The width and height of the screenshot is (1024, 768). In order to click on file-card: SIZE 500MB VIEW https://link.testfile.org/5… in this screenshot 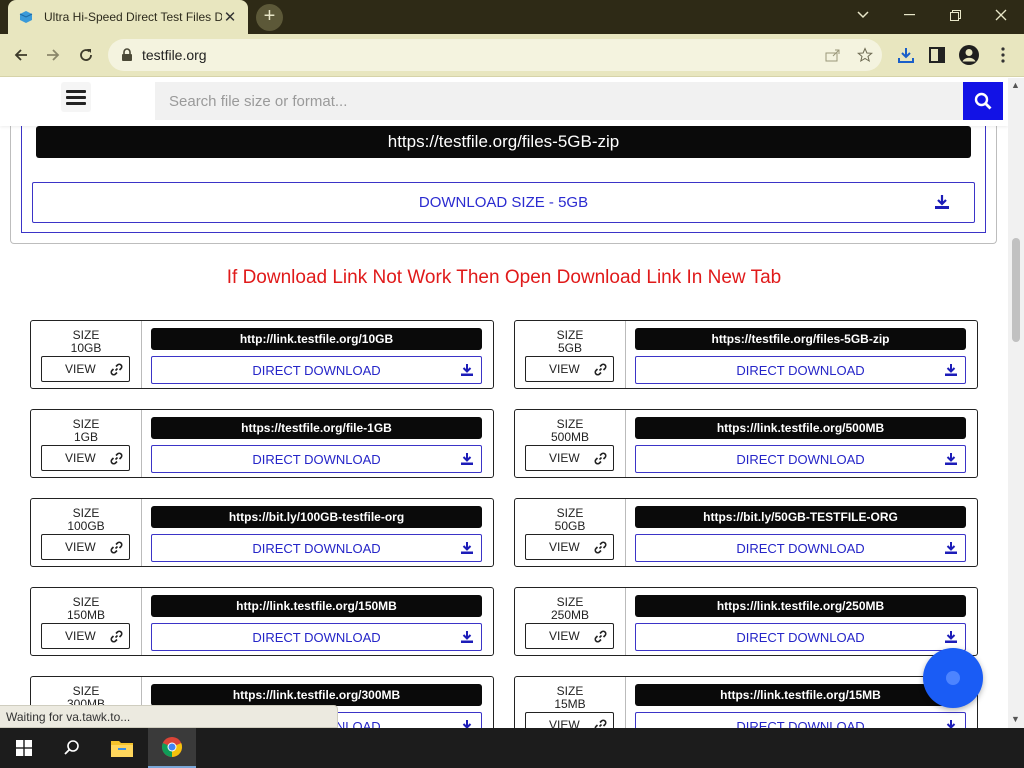, I will do `click(746, 443)`.